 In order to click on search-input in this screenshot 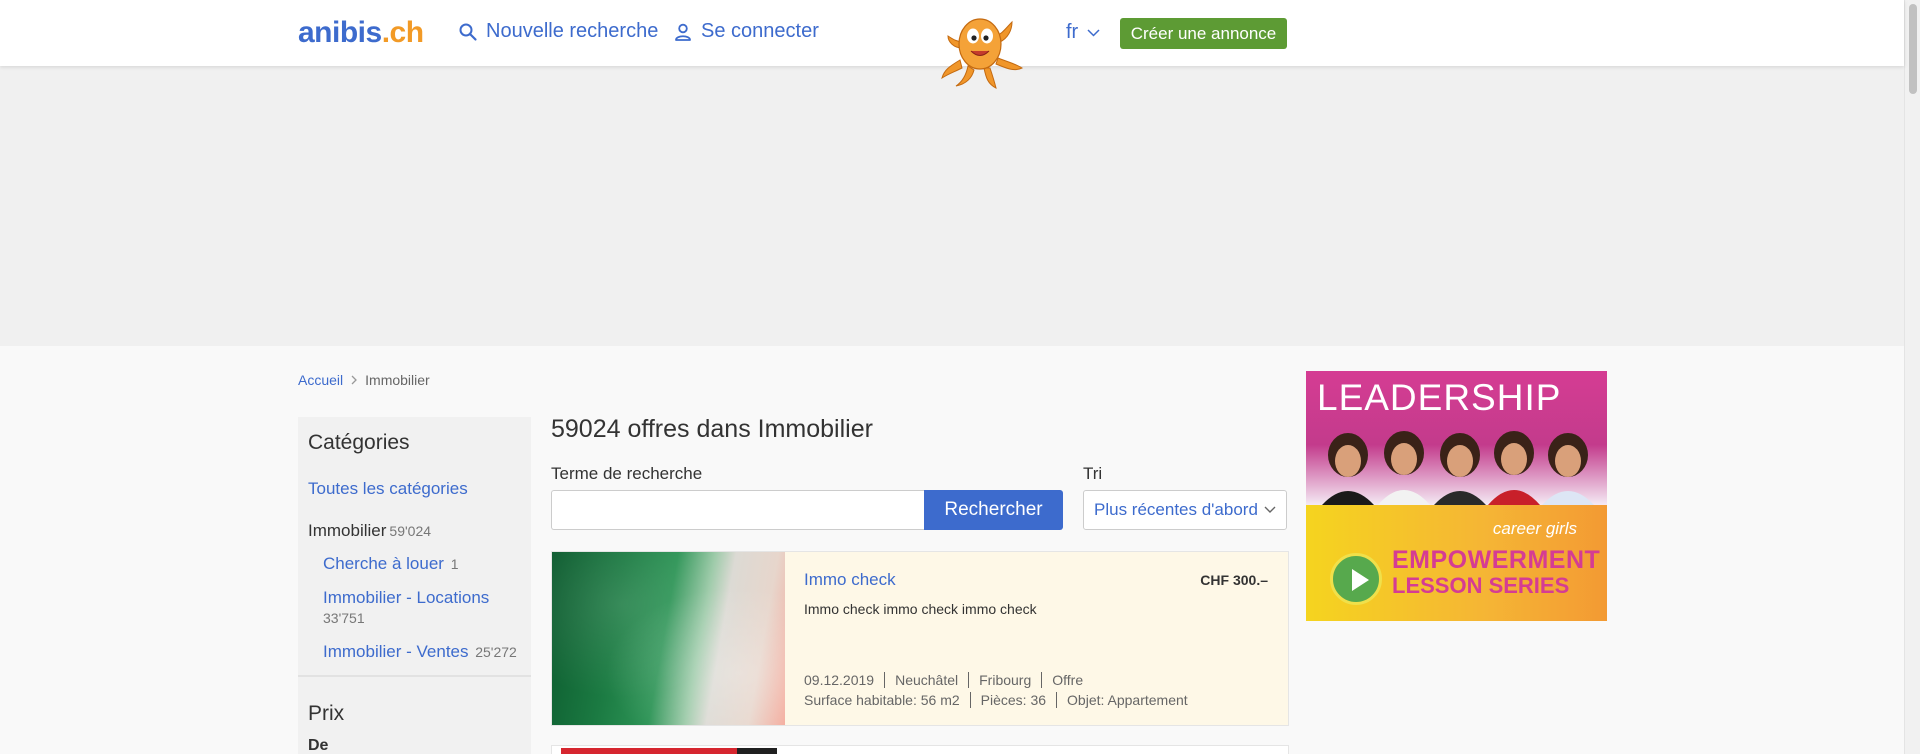, I will do `click(738, 510)`.